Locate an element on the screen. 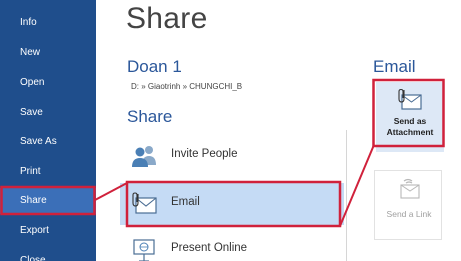  sidebar-item-share: Share is located at coordinates (48, 201).